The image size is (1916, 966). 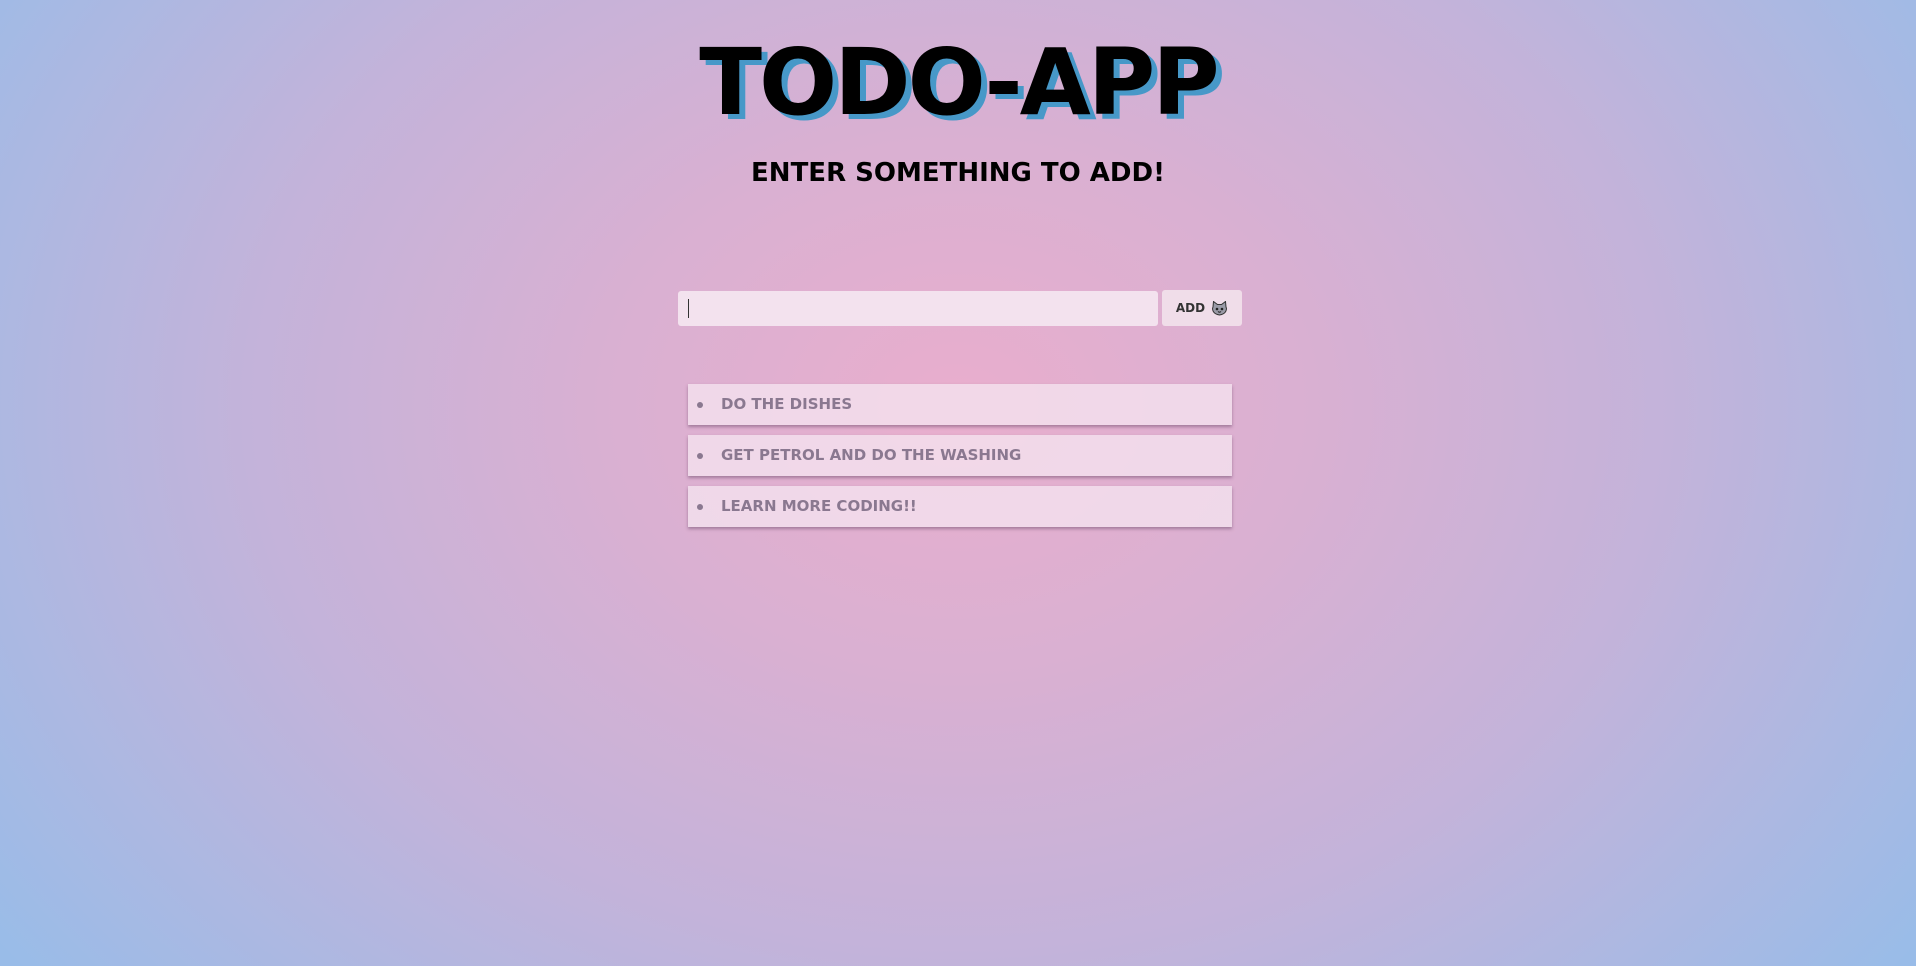 I want to click on todo-item: GET PETROL AND DO THE WASHING, so click(x=960, y=455).